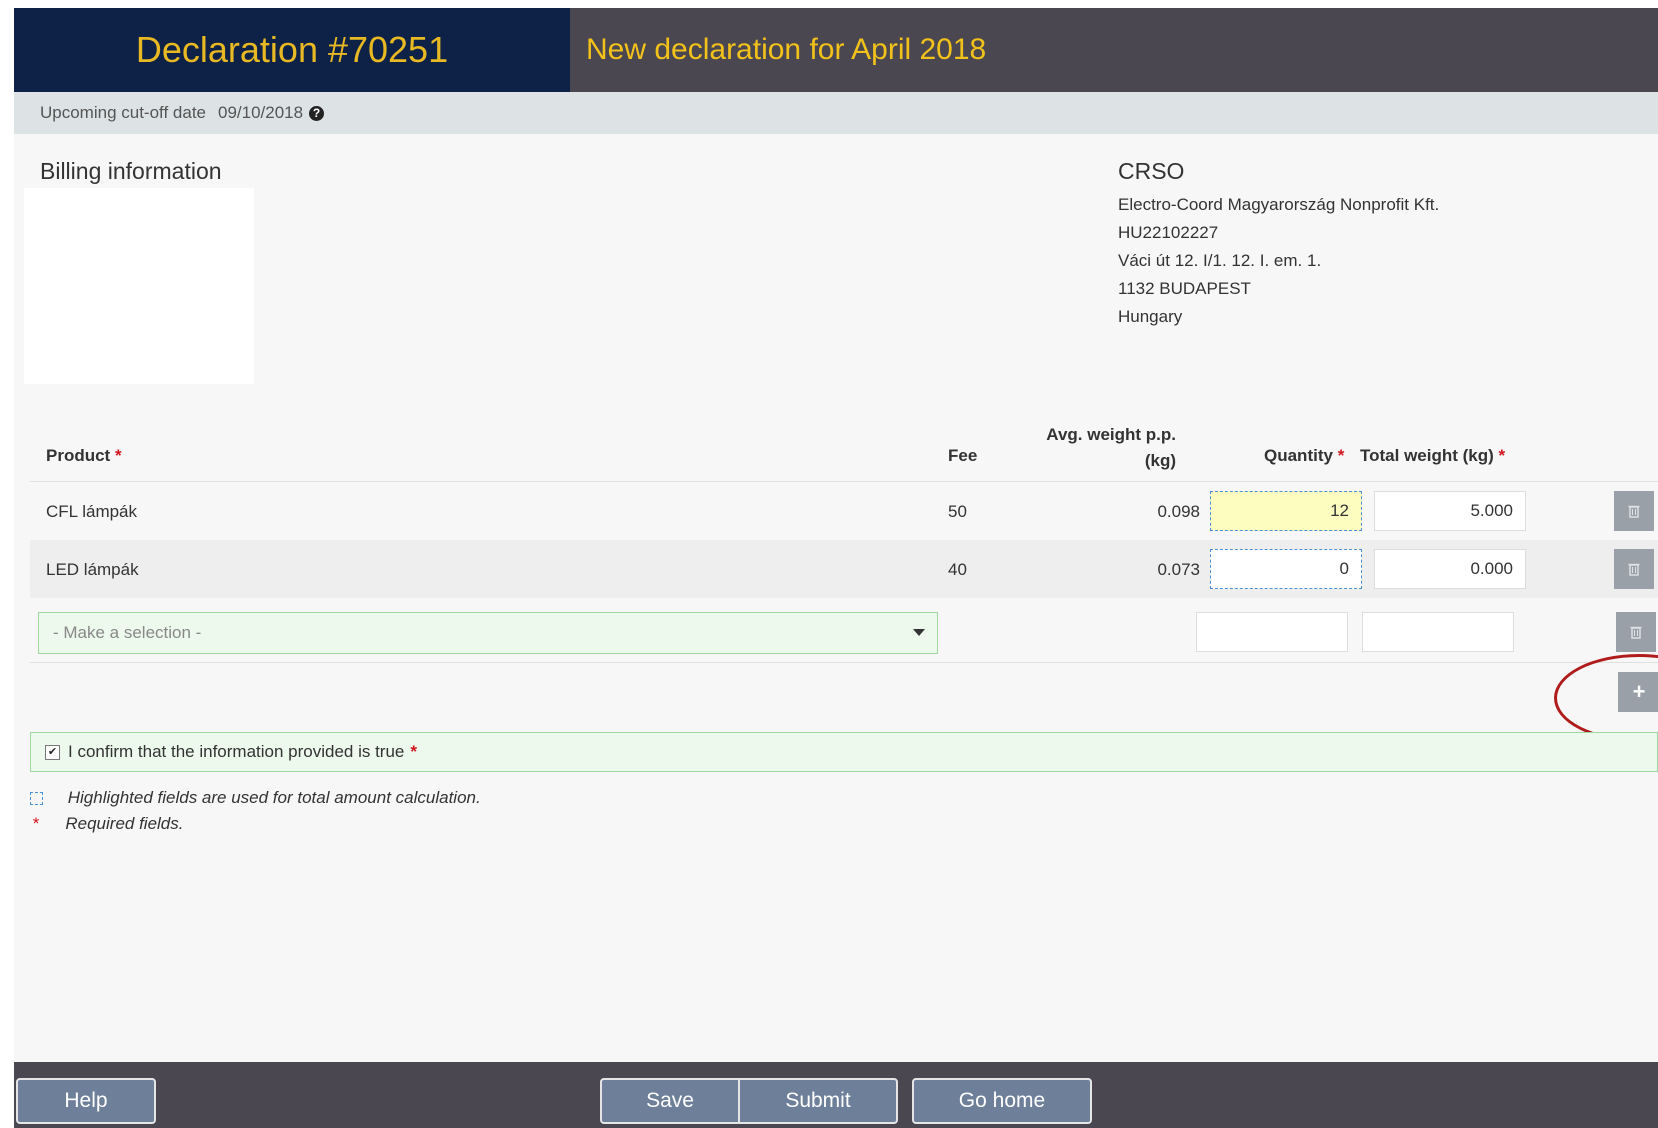 This screenshot has height=1128, width=1658. What do you see at coordinates (1427, 455) in the screenshot?
I see `header-total-weight-label: Total weight (kg)` at bounding box center [1427, 455].